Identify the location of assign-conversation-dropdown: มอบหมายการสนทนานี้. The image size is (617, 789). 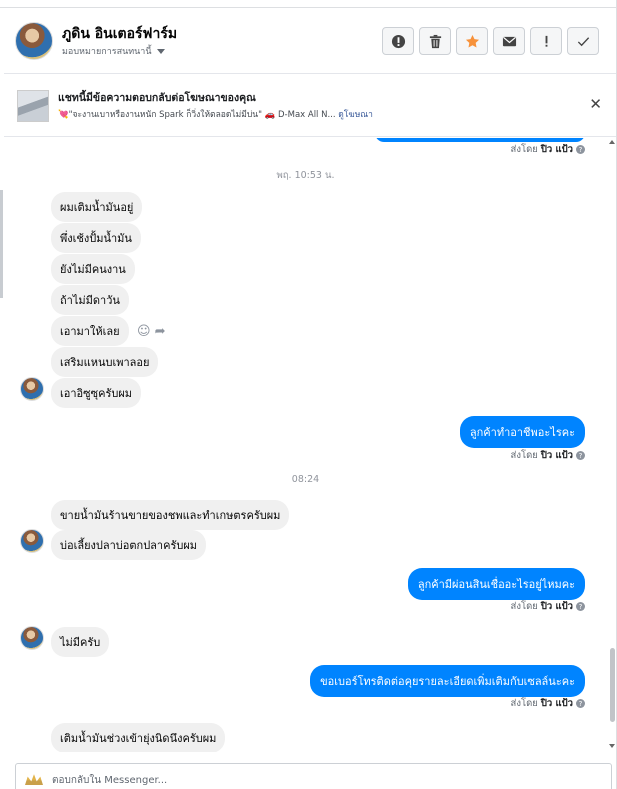
(113, 51).